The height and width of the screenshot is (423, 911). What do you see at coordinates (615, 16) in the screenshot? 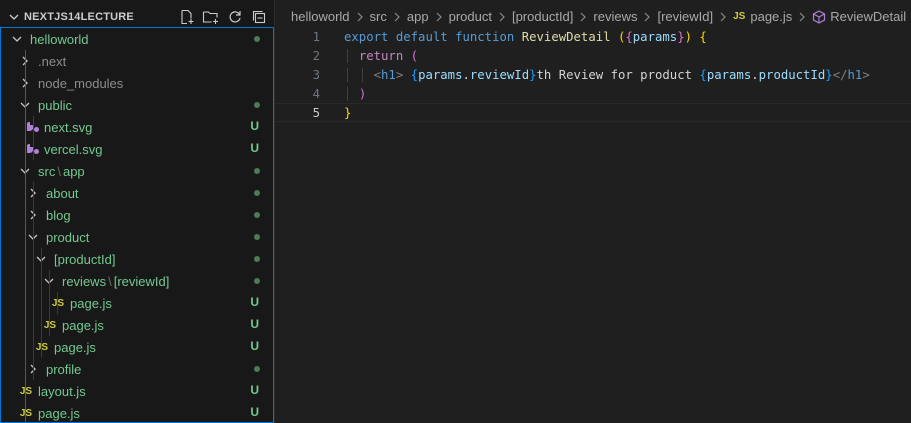
I see `breadcrumb-item: reviews` at bounding box center [615, 16].